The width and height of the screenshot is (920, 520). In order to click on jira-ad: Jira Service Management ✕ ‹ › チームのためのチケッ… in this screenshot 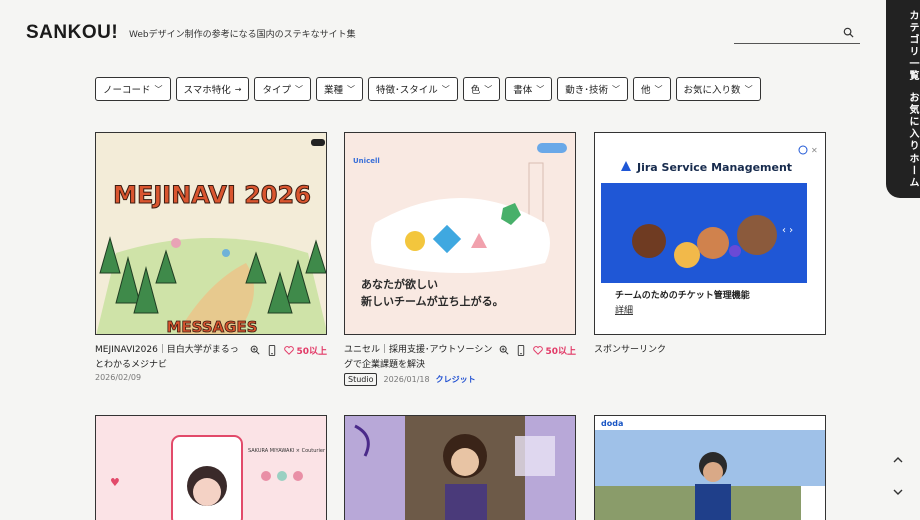, I will do `click(710, 233)`.